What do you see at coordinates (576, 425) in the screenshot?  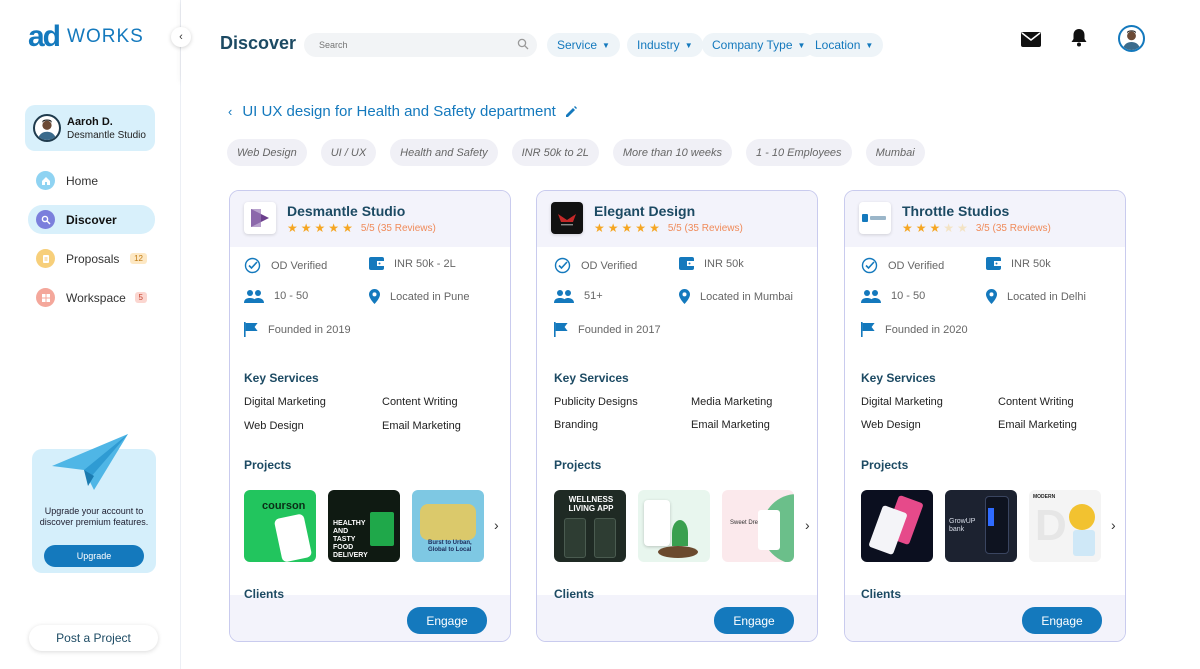 I see `service-item: Branding` at bounding box center [576, 425].